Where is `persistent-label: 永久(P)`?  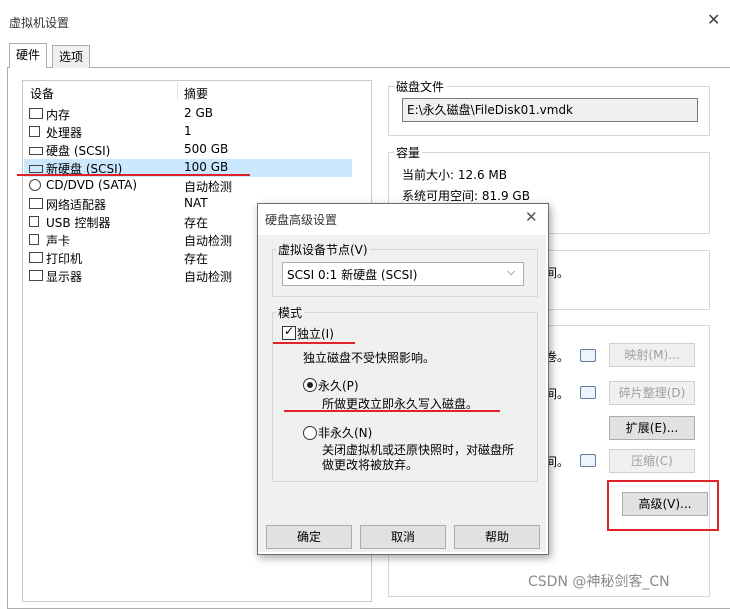 persistent-label: 永久(P) is located at coordinates (338, 385).